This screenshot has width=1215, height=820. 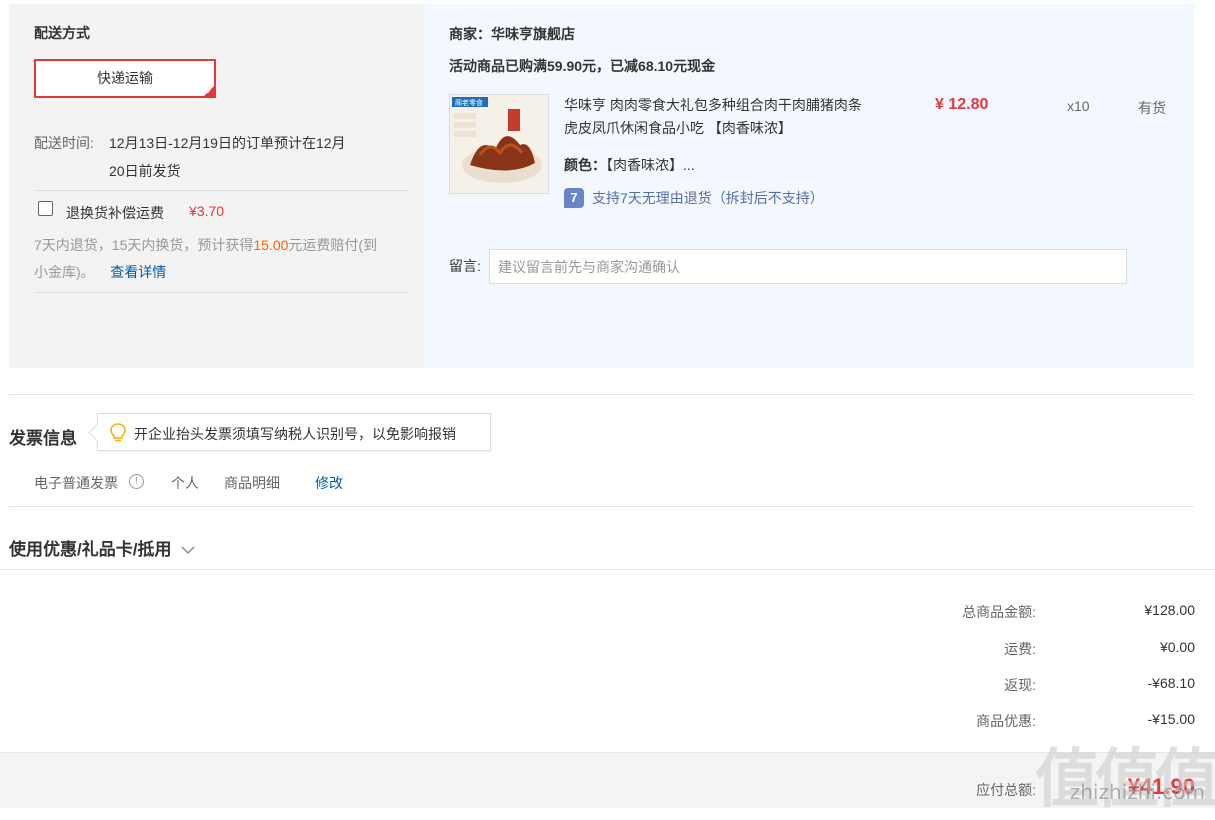 What do you see at coordinates (64, 143) in the screenshot?
I see `shipping-time-label: 配送时间:` at bounding box center [64, 143].